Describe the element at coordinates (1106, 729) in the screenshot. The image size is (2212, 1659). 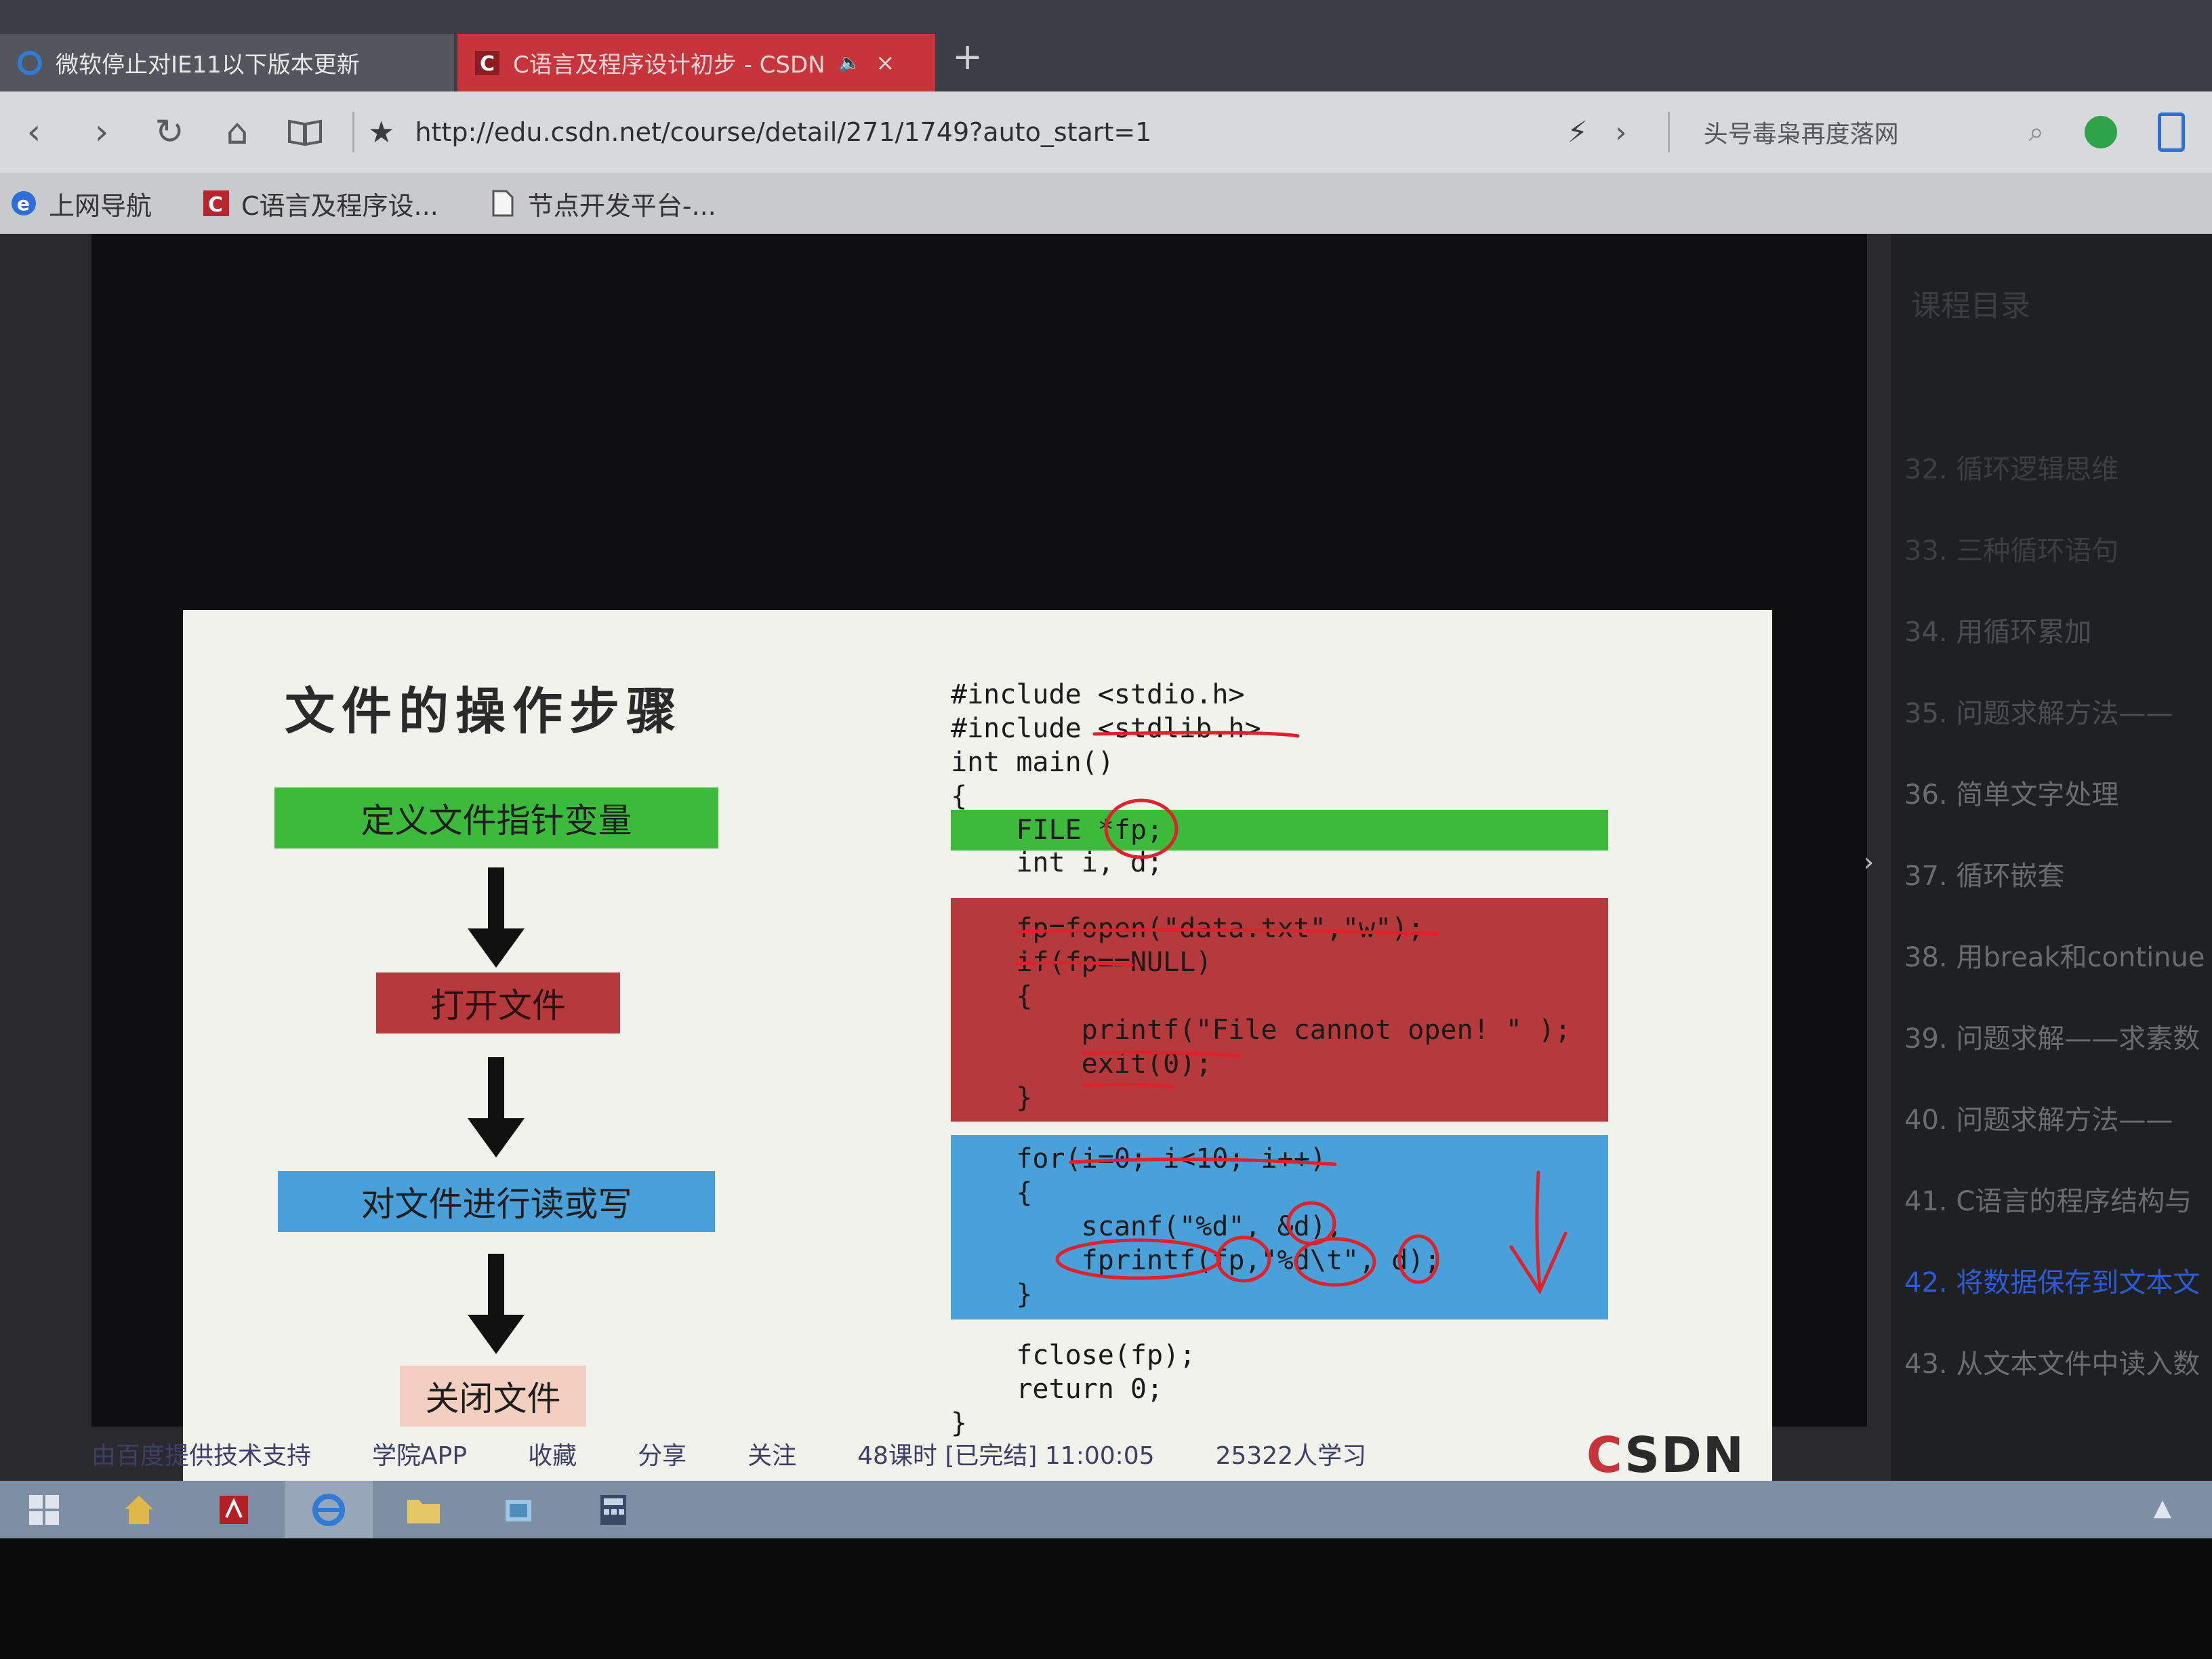
I see `code-line: #include <stdlib.h>` at that location.